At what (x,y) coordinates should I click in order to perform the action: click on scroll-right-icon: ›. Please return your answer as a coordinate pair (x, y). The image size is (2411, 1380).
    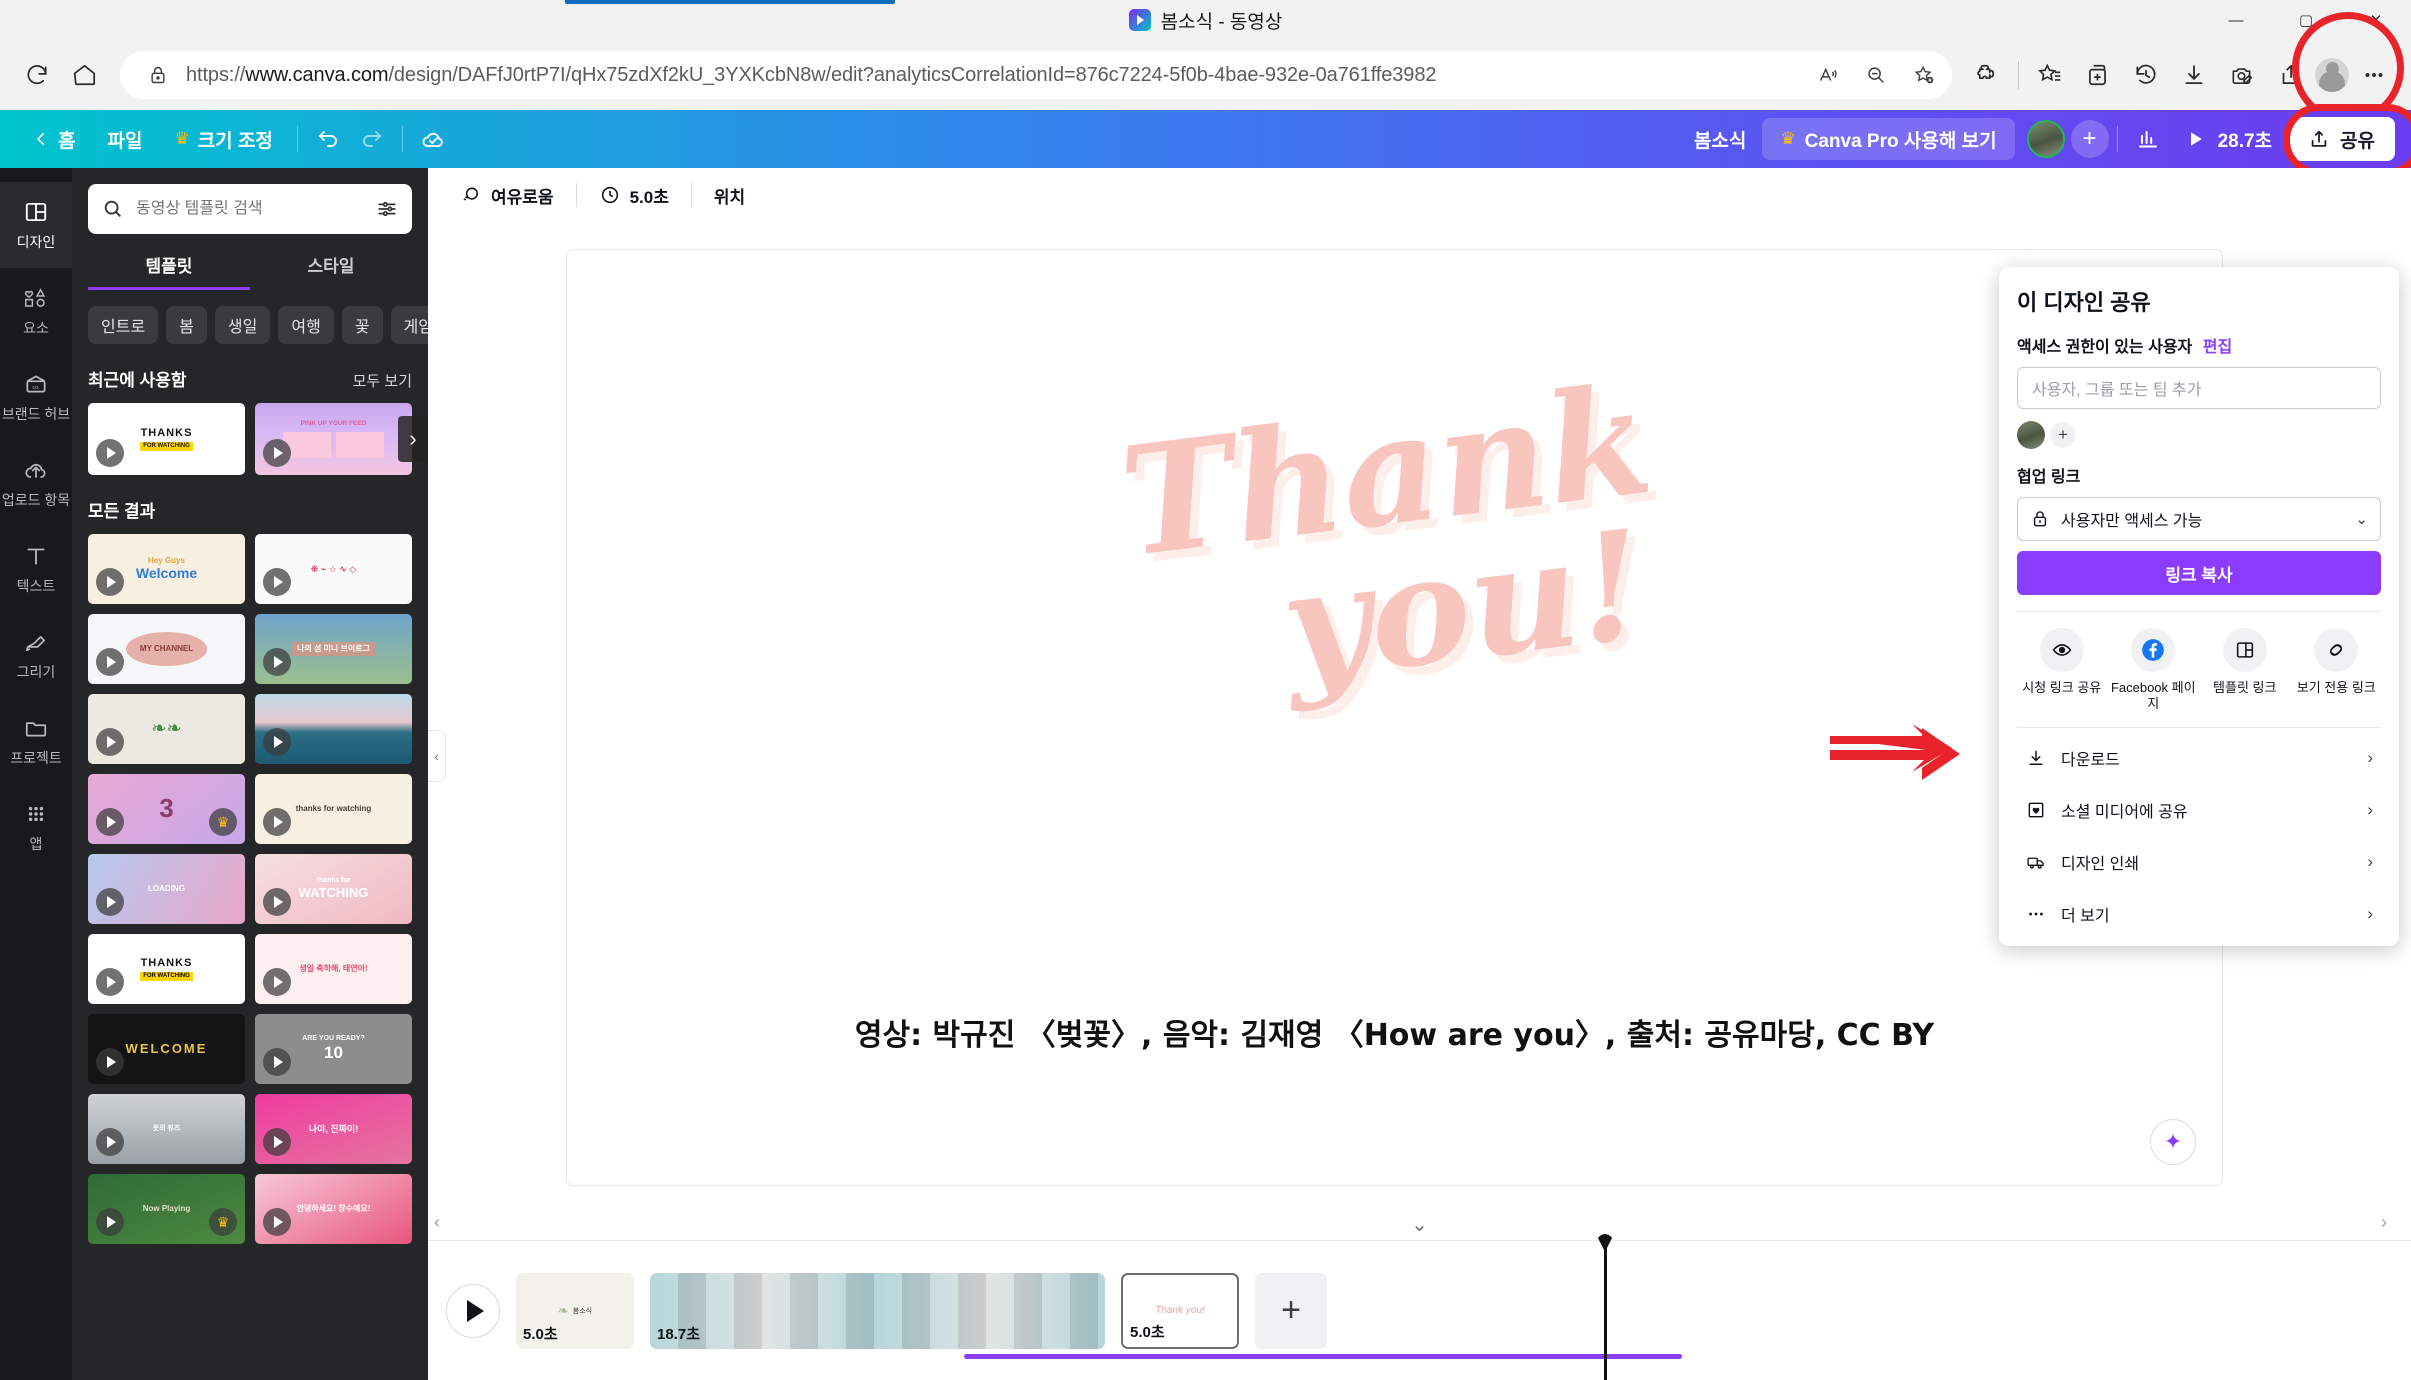
    Looking at the image, I should click on (2384, 1222).